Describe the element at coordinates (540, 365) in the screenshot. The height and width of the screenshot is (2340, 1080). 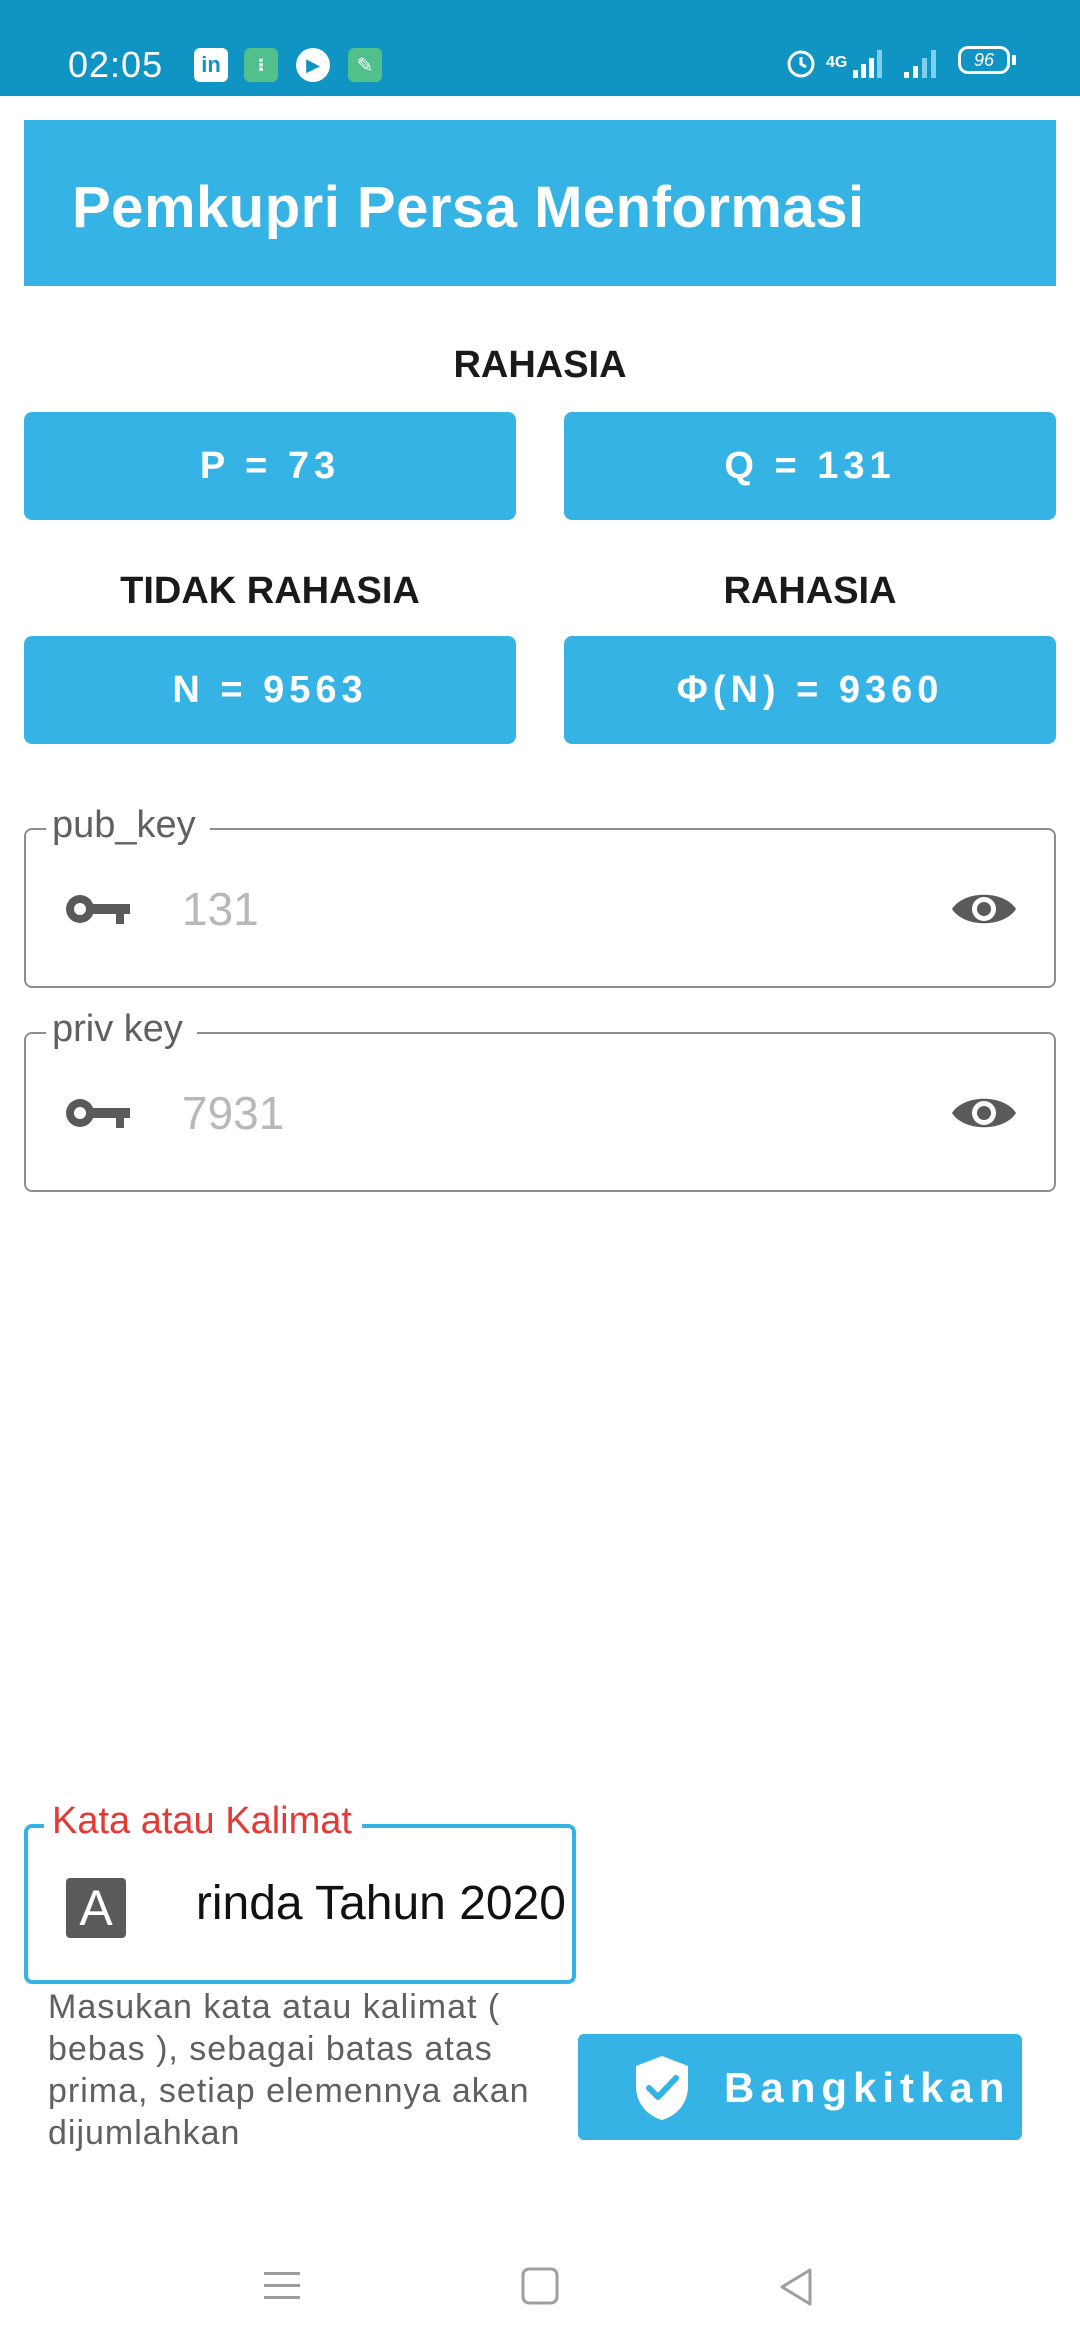
I see `secret-label-top: RAHASIA` at that location.